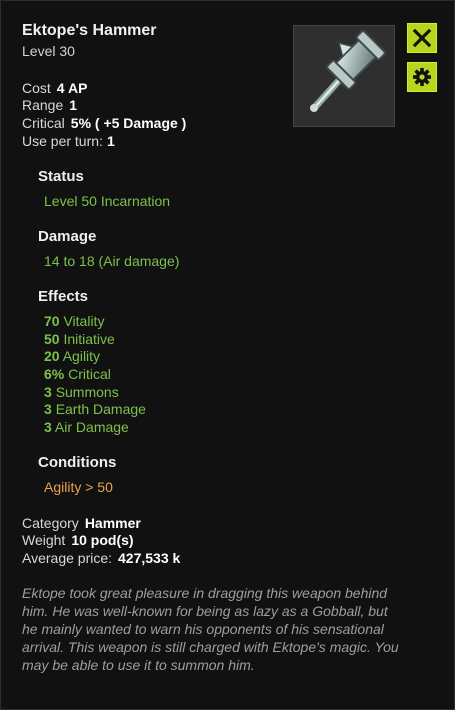  I want to click on gear-icon, so click(422, 77).